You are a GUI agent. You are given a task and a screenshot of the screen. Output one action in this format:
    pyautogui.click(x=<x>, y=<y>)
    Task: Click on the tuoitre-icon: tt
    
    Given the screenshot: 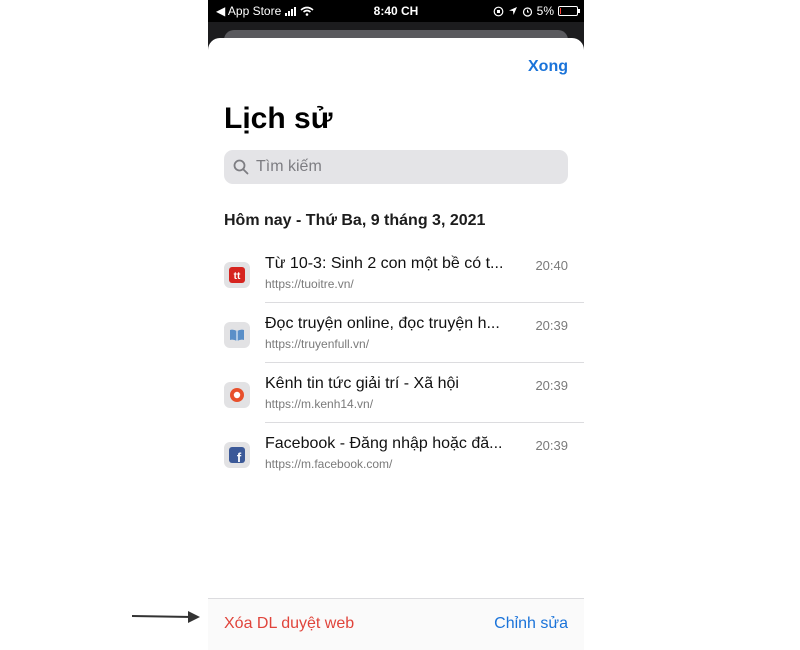 What is the action you would take?
    pyautogui.click(x=237, y=275)
    